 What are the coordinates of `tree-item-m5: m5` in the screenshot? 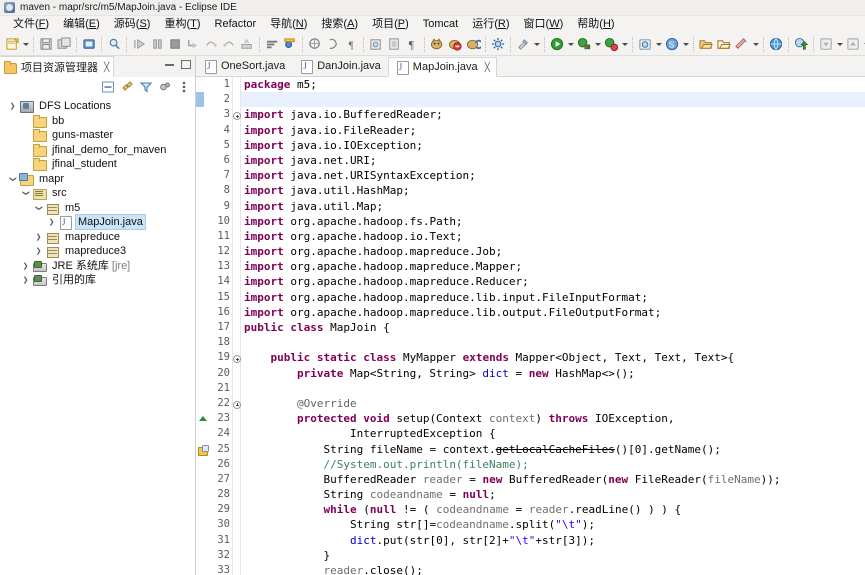 It's located at (97, 208).